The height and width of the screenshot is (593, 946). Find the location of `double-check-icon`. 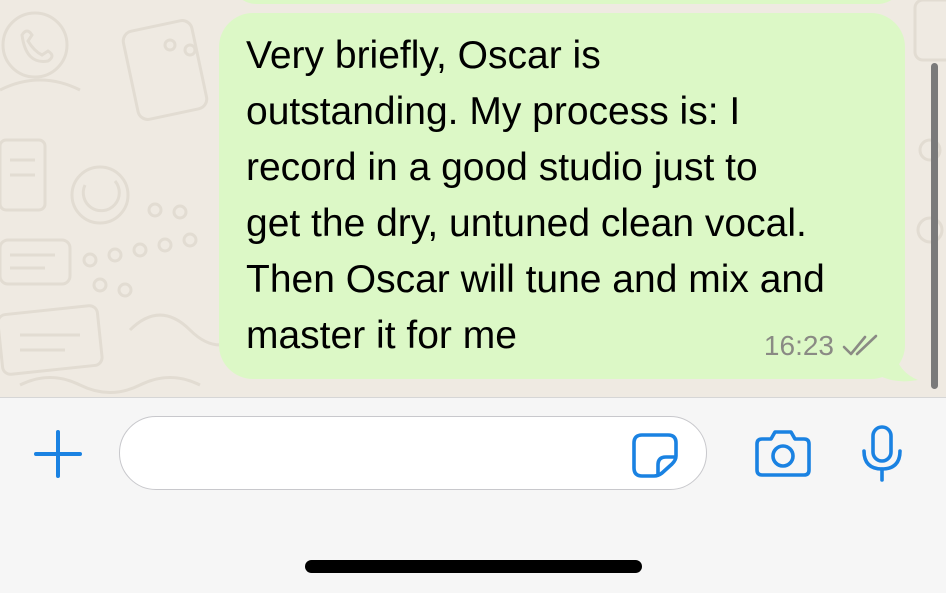

double-check-icon is located at coordinates (861, 346).